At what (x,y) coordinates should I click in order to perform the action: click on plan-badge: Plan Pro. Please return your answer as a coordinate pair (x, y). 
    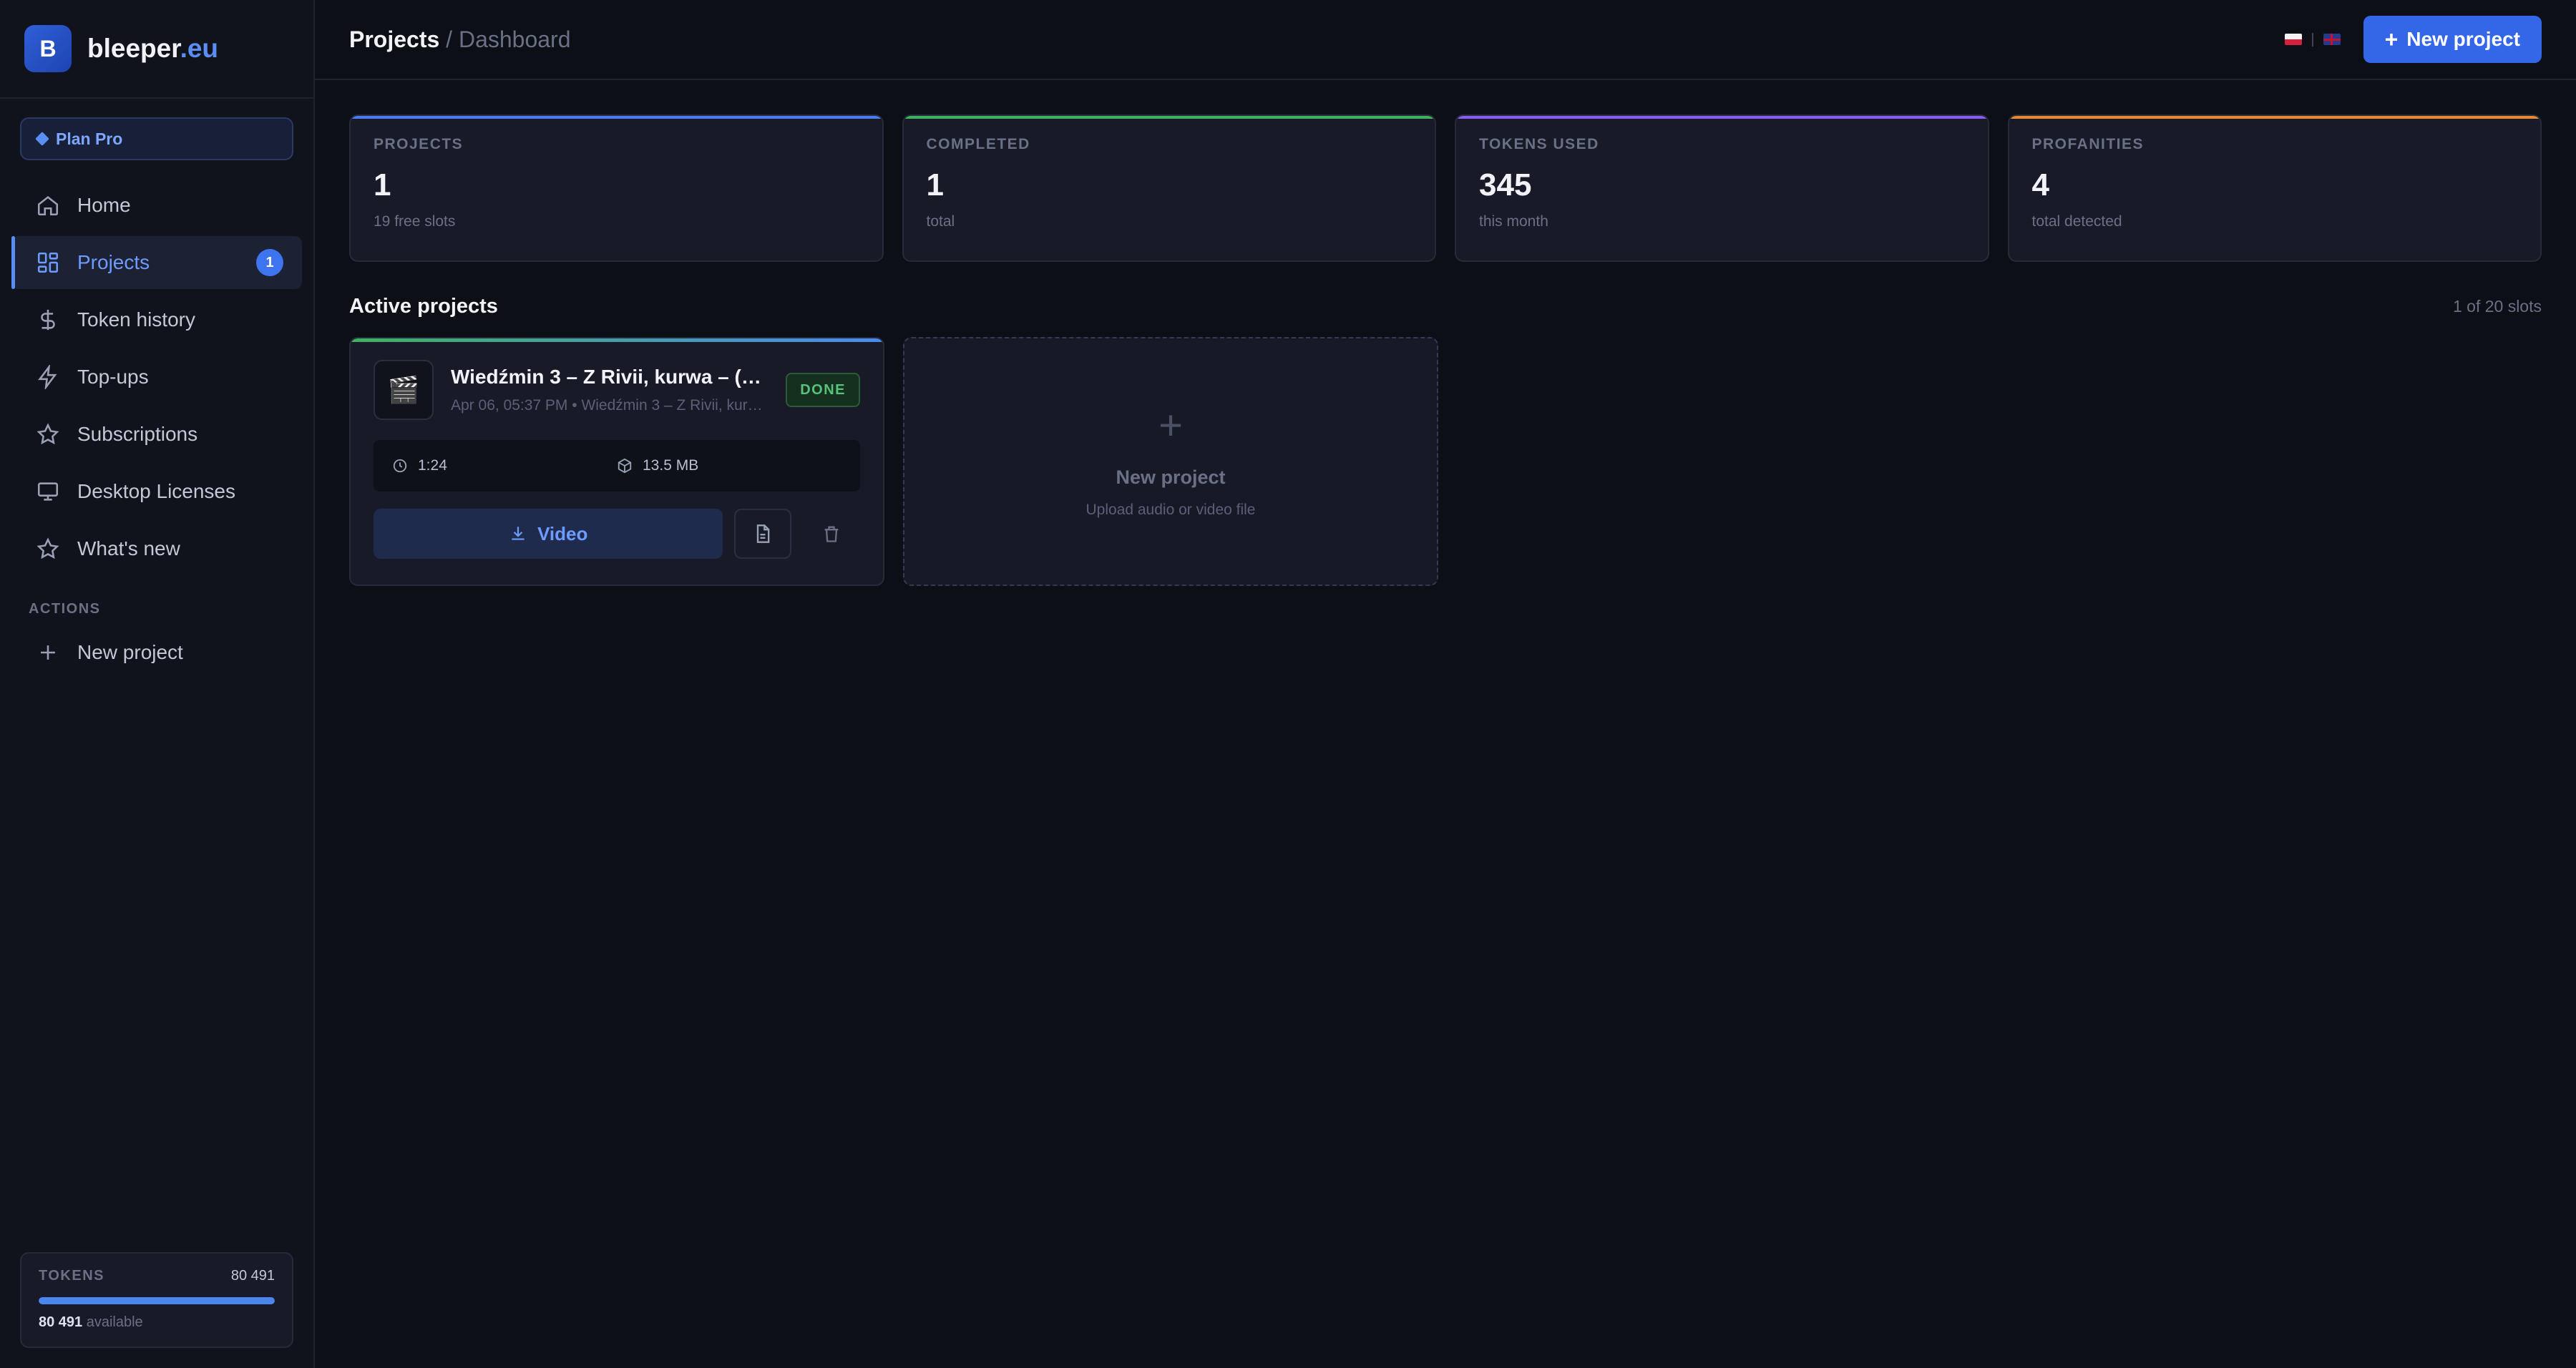
    Looking at the image, I should click on (156, 138).